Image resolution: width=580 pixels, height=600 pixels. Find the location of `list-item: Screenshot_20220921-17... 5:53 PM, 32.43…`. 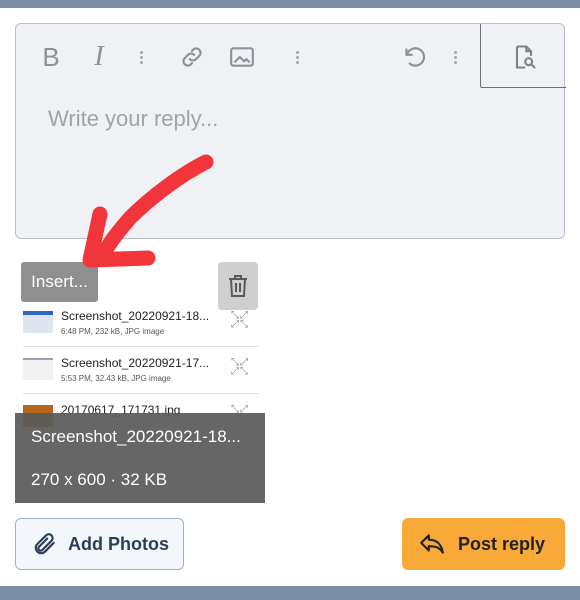

list-item: Screenshot_20220921-17... 5:53 PM, 32.43… is located at coordinates (140, 375).